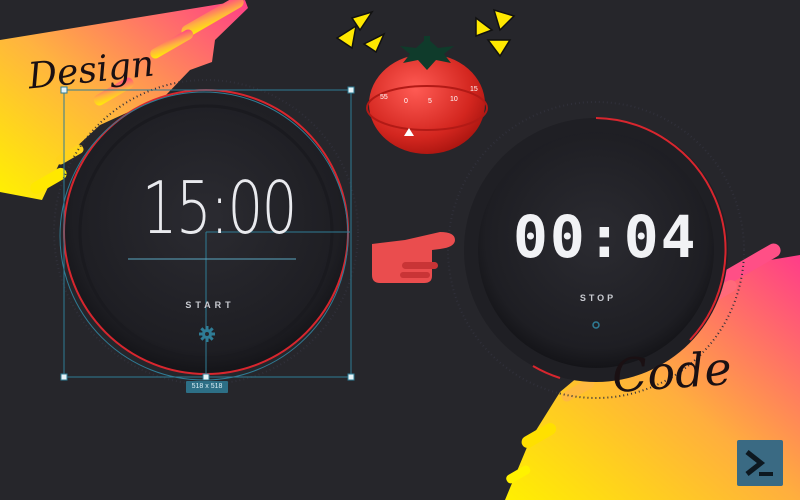 The image size is (800, 500). Describe the element at coordinates (413, 257) in the screenshot. I see `pointing-hand-icon` at that location.